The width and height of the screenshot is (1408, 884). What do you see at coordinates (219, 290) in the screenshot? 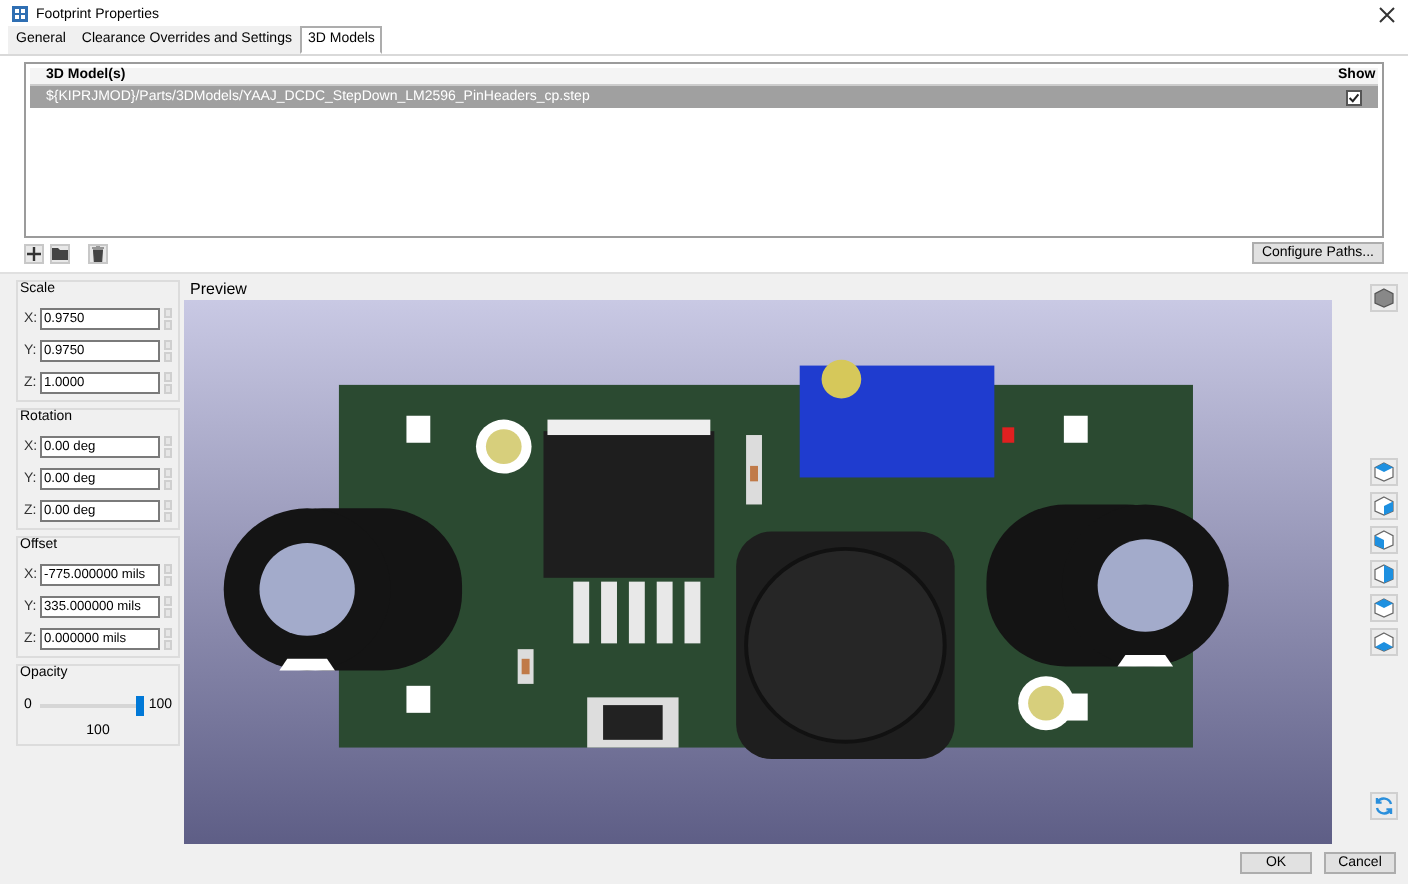
I see `preview-title: Preview` at bounding box center [219, 290].